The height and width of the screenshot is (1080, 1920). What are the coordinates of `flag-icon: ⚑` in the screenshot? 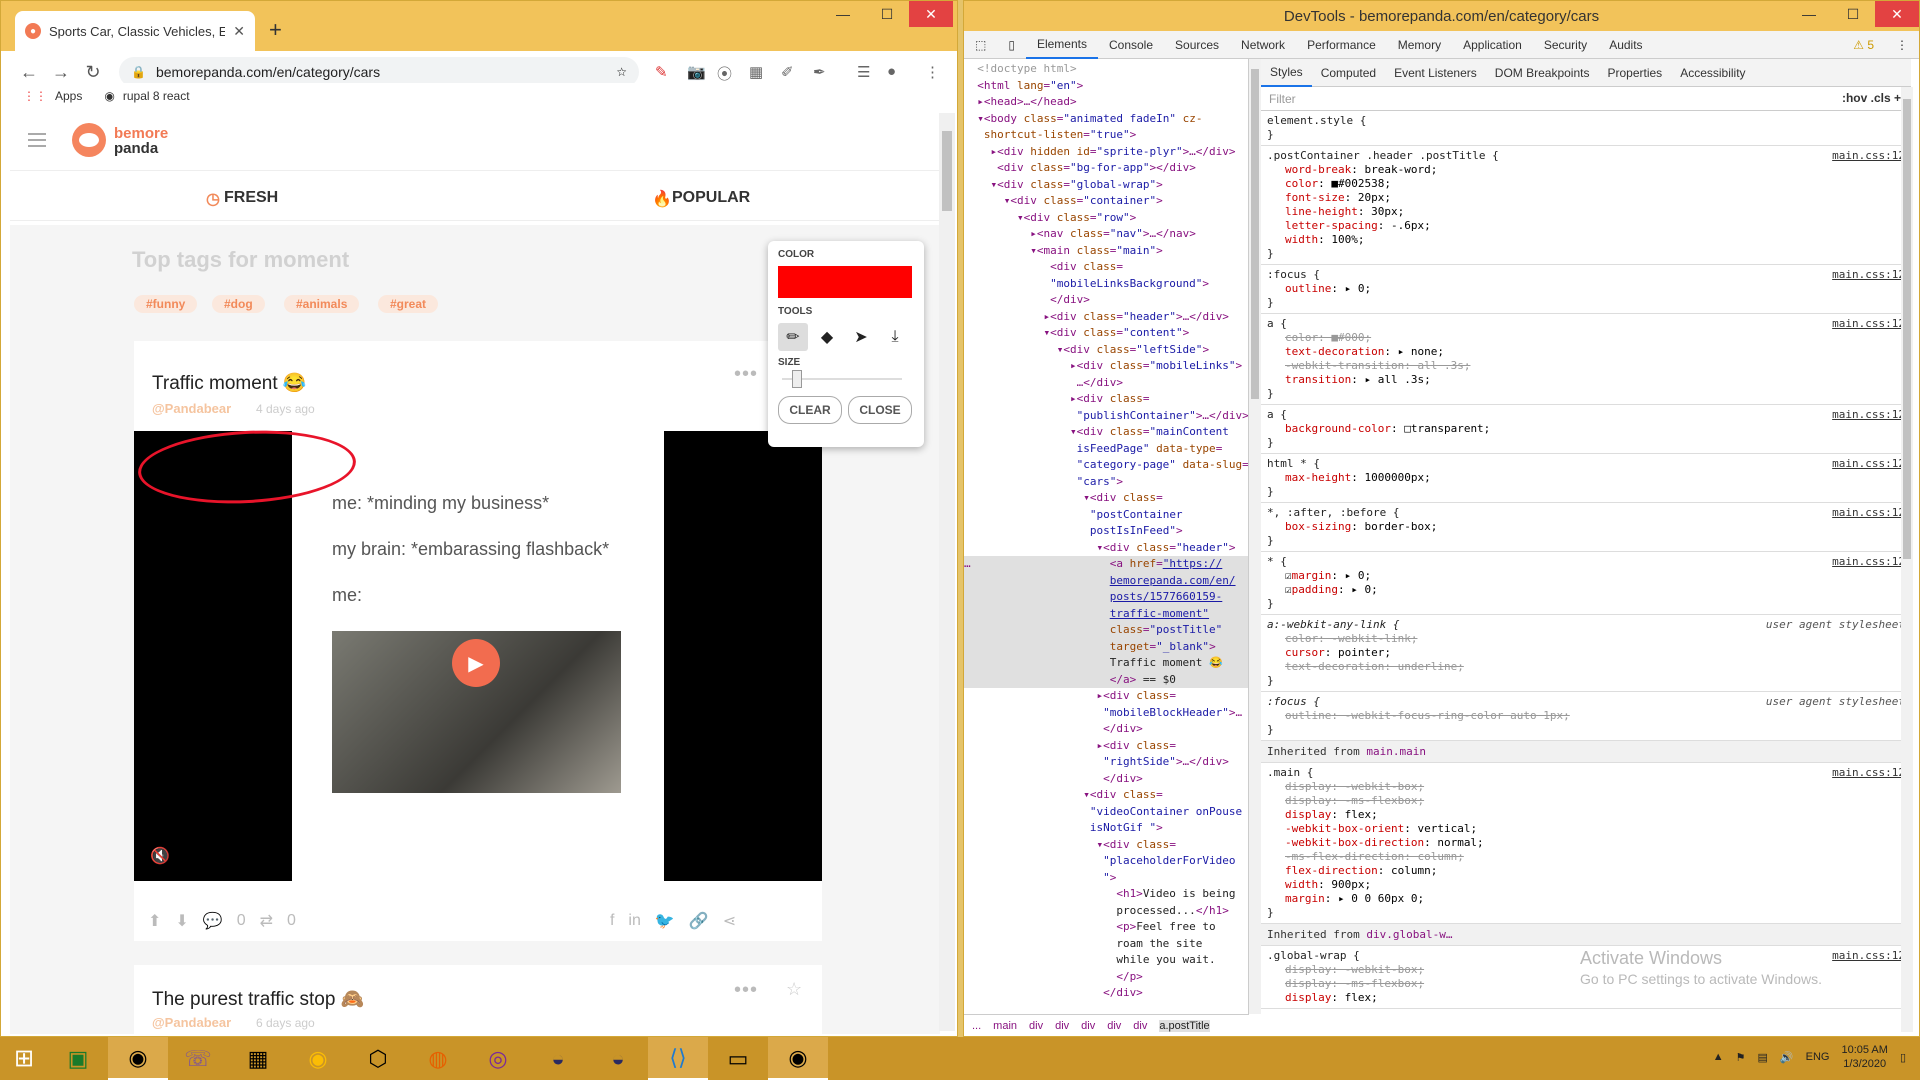 It's located at (1741, 1057).